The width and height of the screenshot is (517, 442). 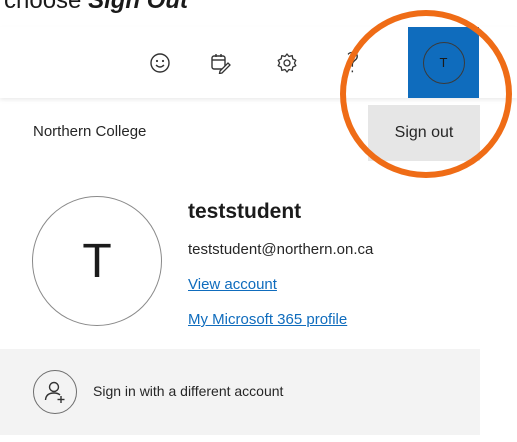 What do you see at coordinates (287, 63) in the screenshot?
I see `settings-gear-icon` at bounding box center [287, 63].